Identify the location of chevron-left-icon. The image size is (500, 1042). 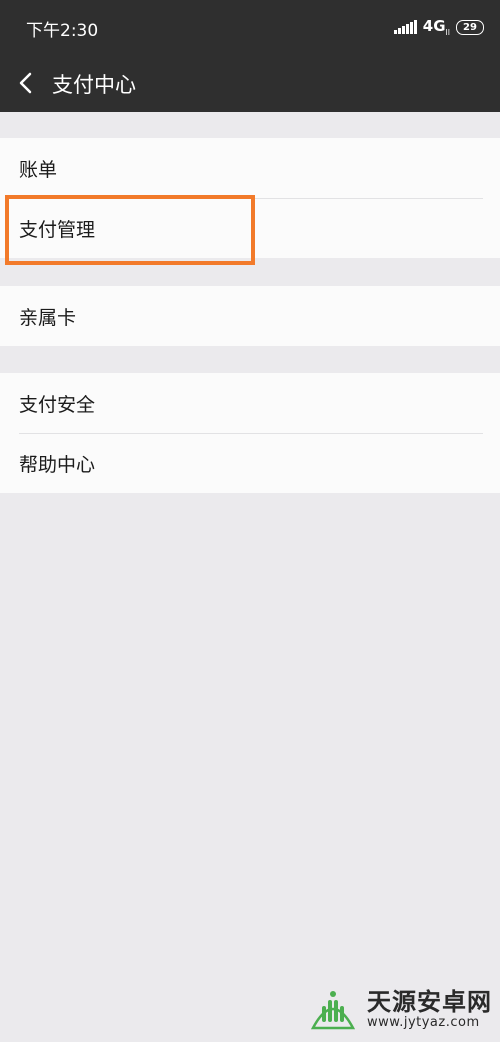
(26, 83).